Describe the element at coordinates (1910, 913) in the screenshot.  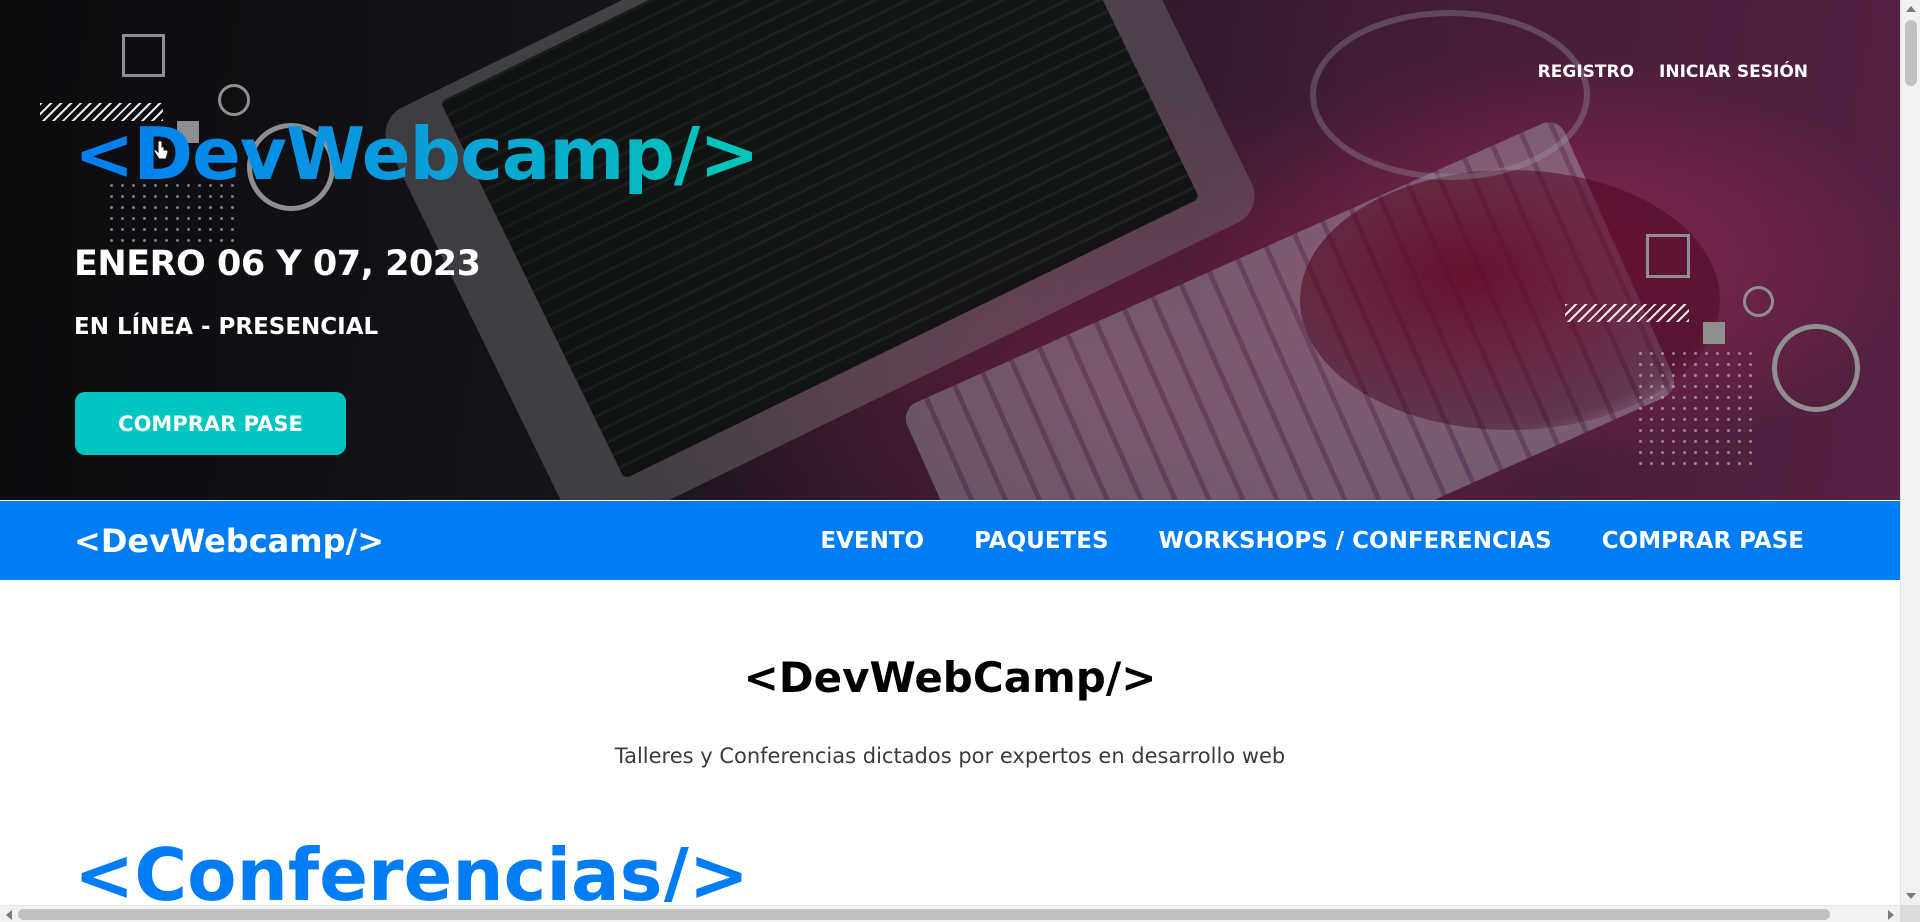
I see `scrollbar-corner` at that location.